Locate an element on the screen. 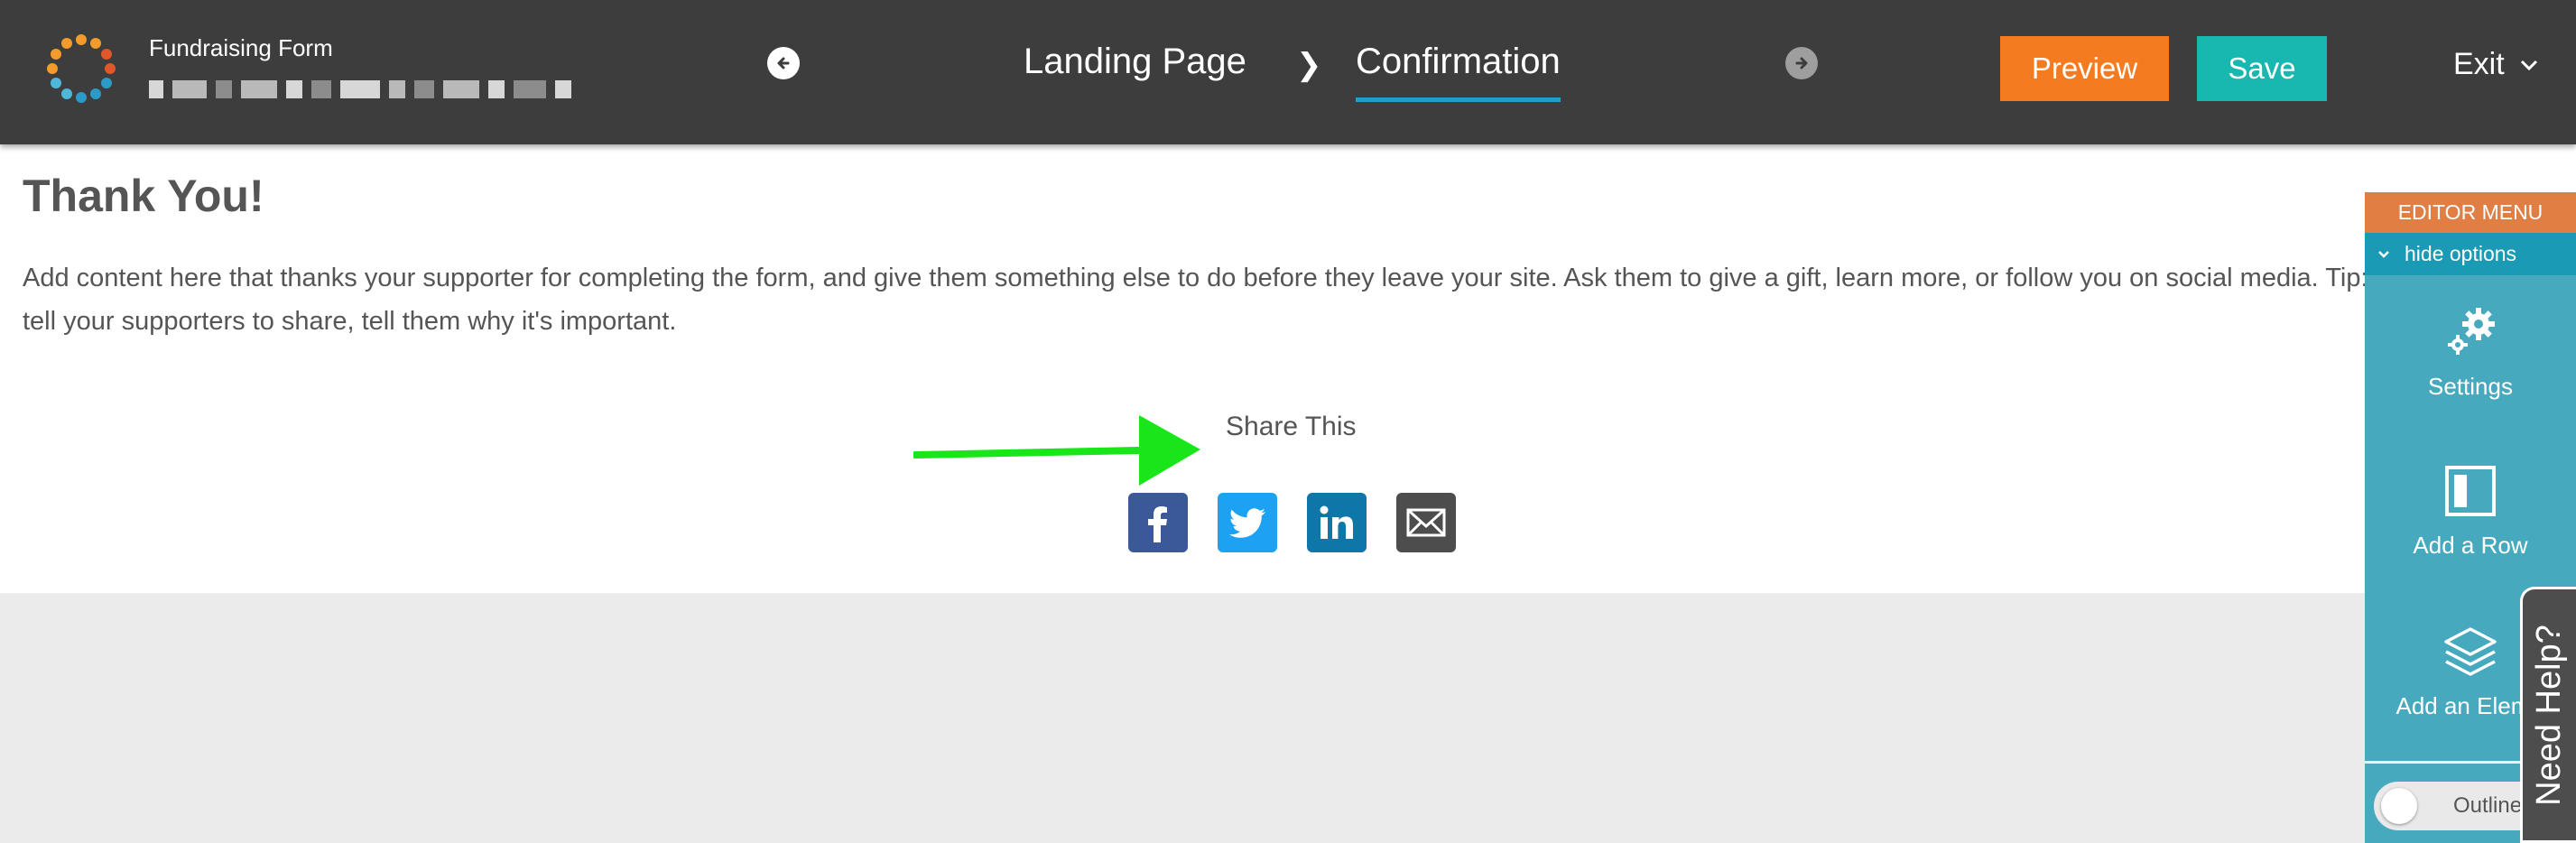 Image resolution: width=2576 pixels, height=843 pixels. twitter-share-button is located at coordinates (1247, 522).